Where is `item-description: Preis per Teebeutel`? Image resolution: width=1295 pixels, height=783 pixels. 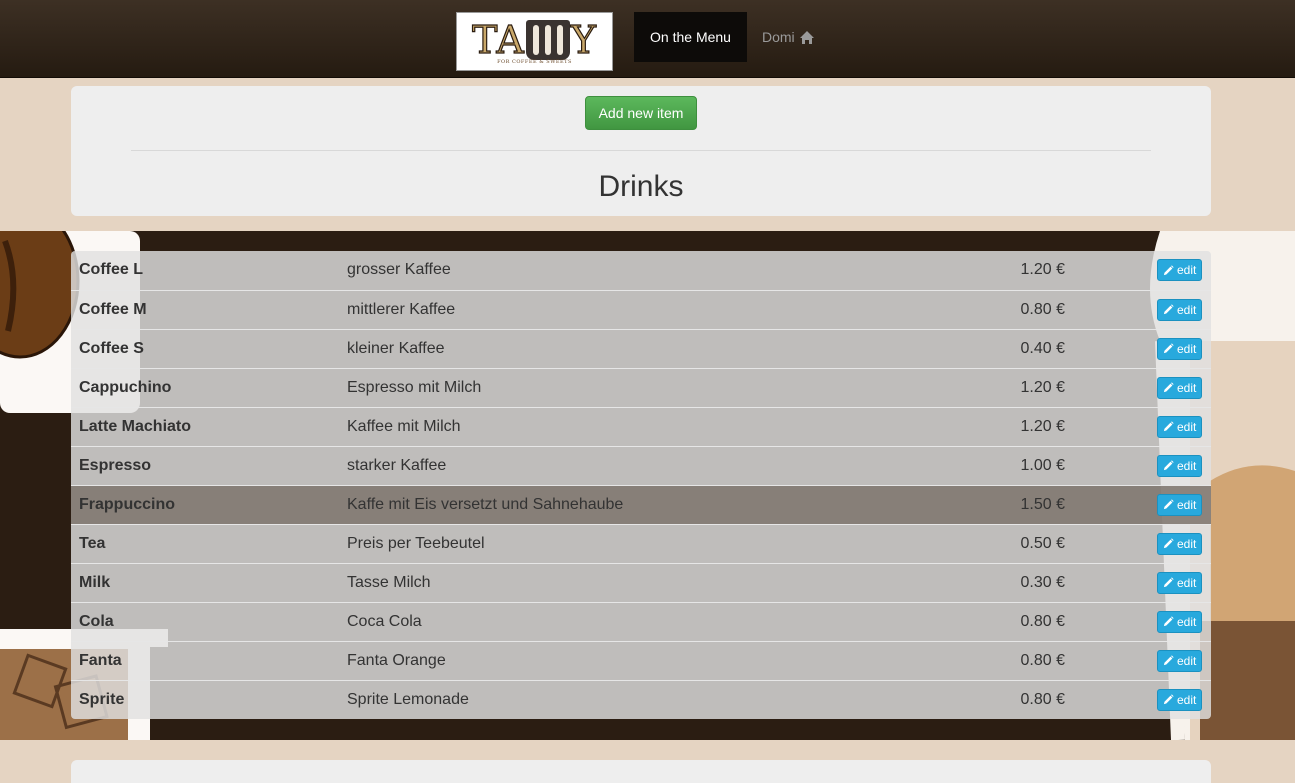 item-description: Preis per Teebeutel is located at coordinates (619, 543).